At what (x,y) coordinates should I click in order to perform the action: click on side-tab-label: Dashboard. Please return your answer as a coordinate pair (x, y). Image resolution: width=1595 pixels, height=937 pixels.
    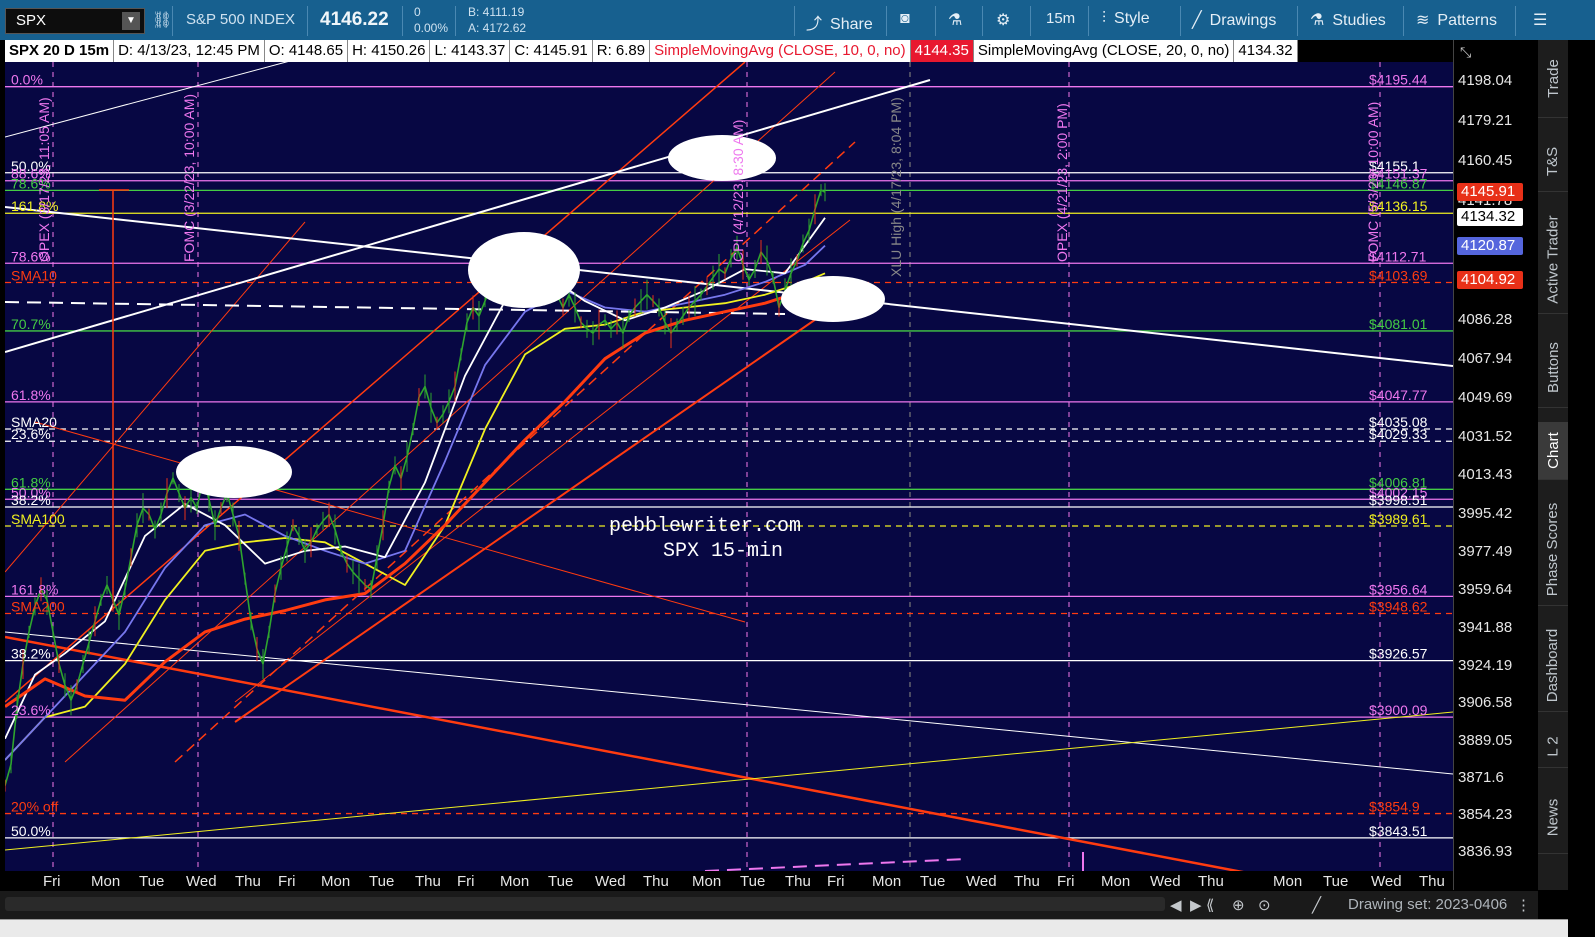
    Looking at the image, I should click on (1553, 665).